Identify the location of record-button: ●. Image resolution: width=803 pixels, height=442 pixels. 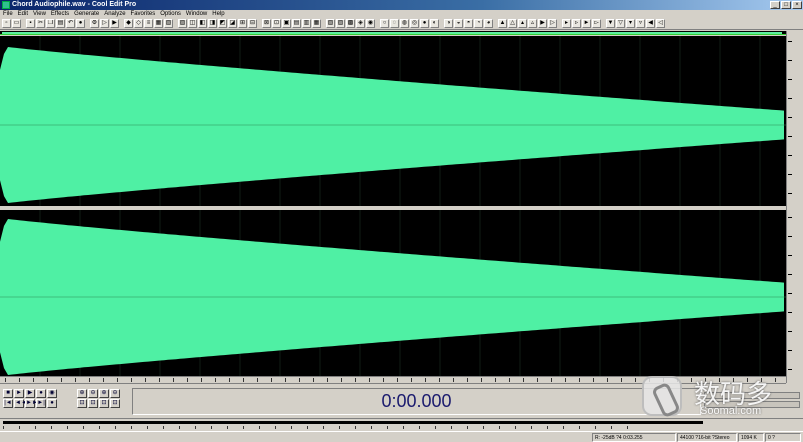
(41, 393).